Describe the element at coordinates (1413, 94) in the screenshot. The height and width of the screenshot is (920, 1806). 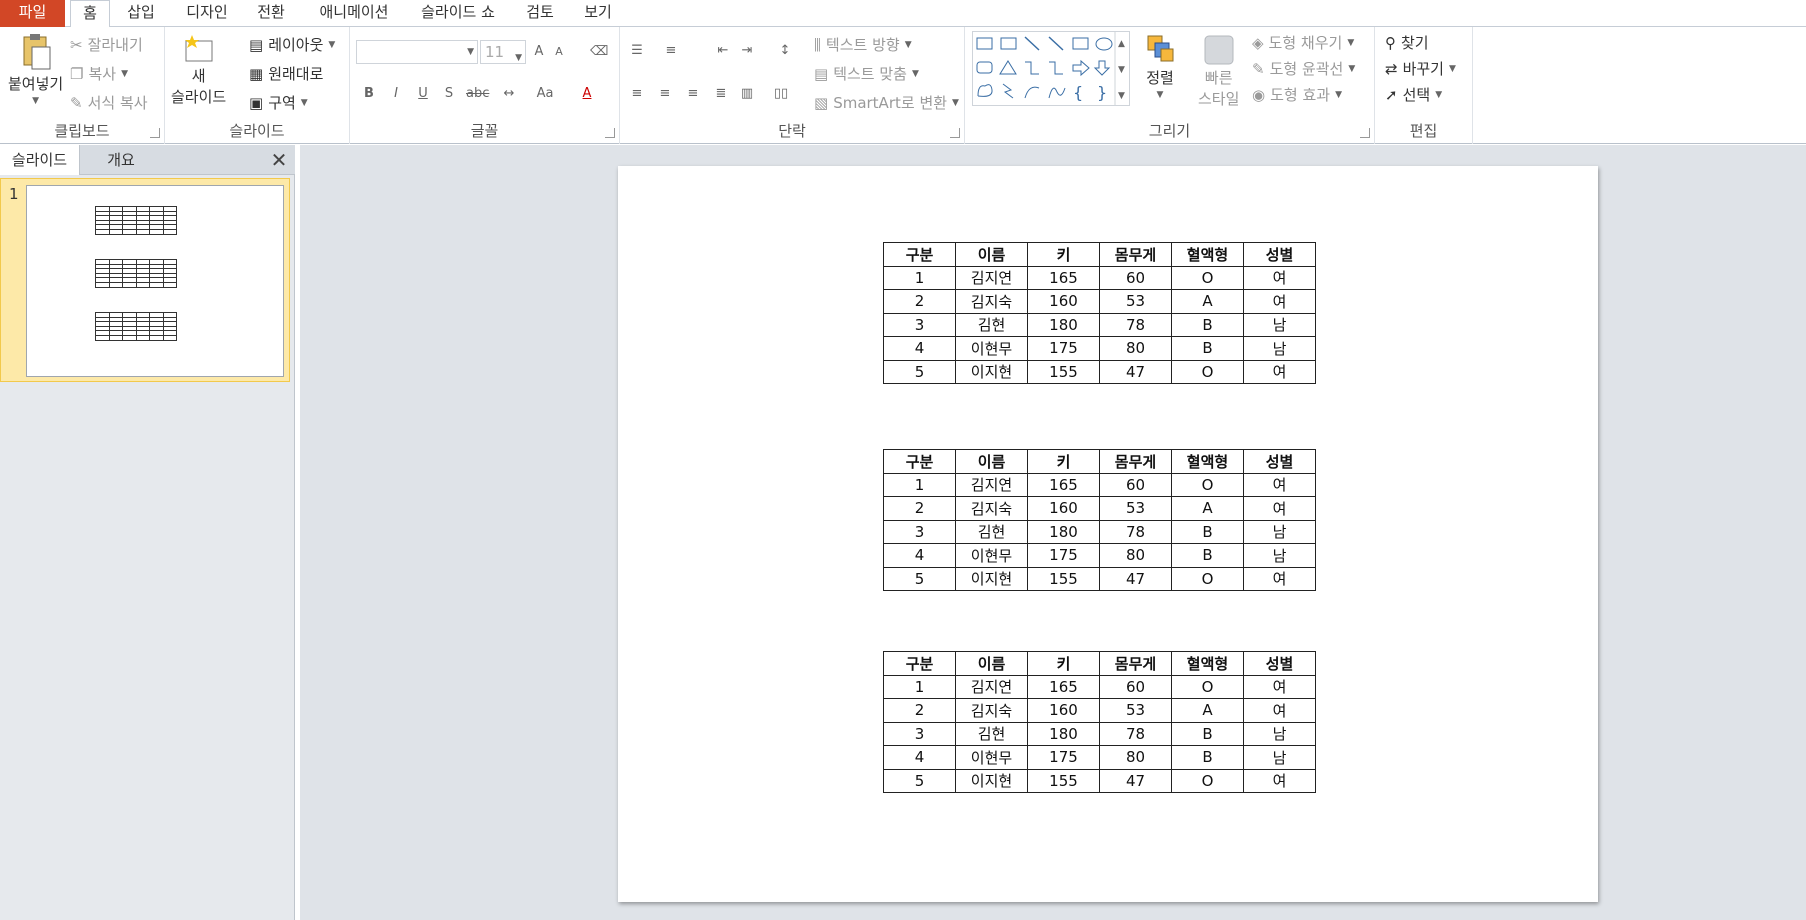
I see `select-button: ➚ 선택 ▼` at that location.